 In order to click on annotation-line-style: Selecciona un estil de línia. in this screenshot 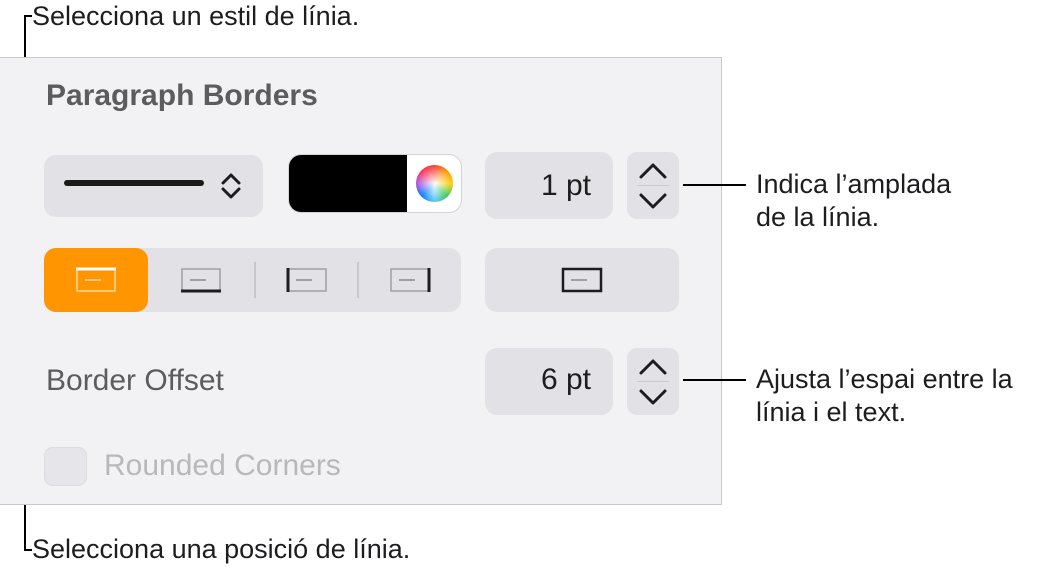, I will do `click(196, 16)`.